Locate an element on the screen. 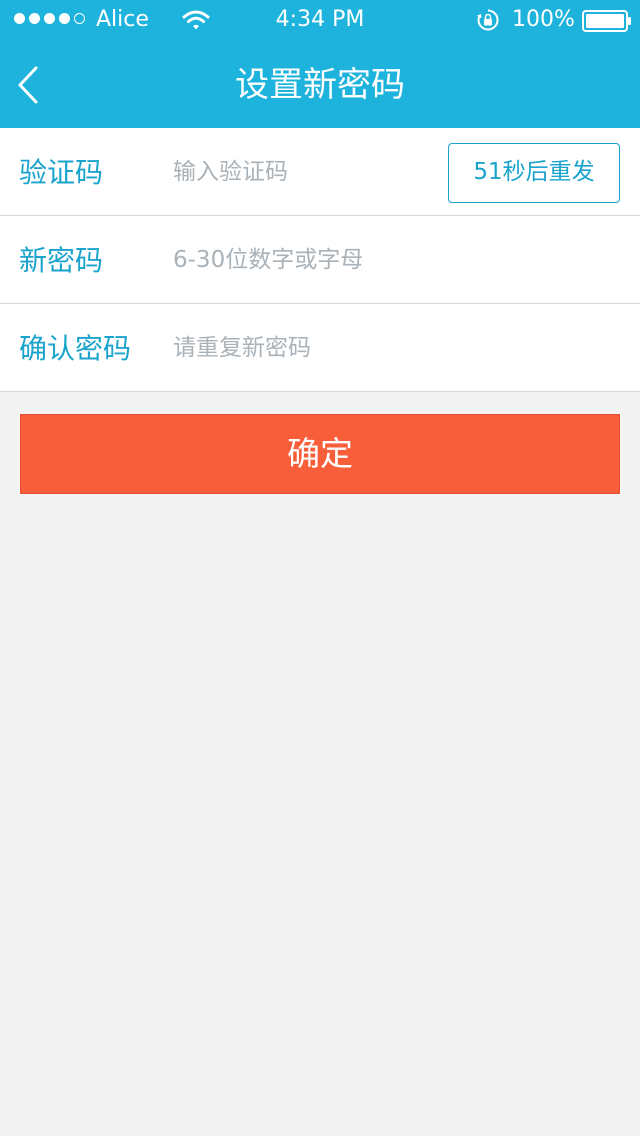 This screenshot has width=640, height=1136. confirm-button: 确定 is located at coordinates (320, 454).